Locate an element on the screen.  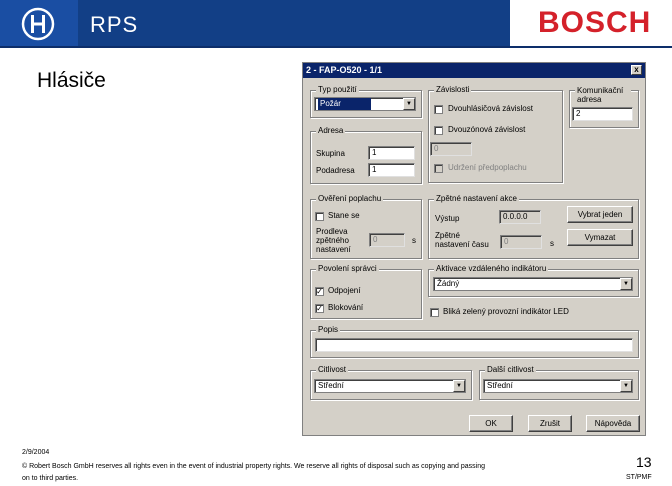
typ-select-value: Požár is located at coordinates (344, 104).